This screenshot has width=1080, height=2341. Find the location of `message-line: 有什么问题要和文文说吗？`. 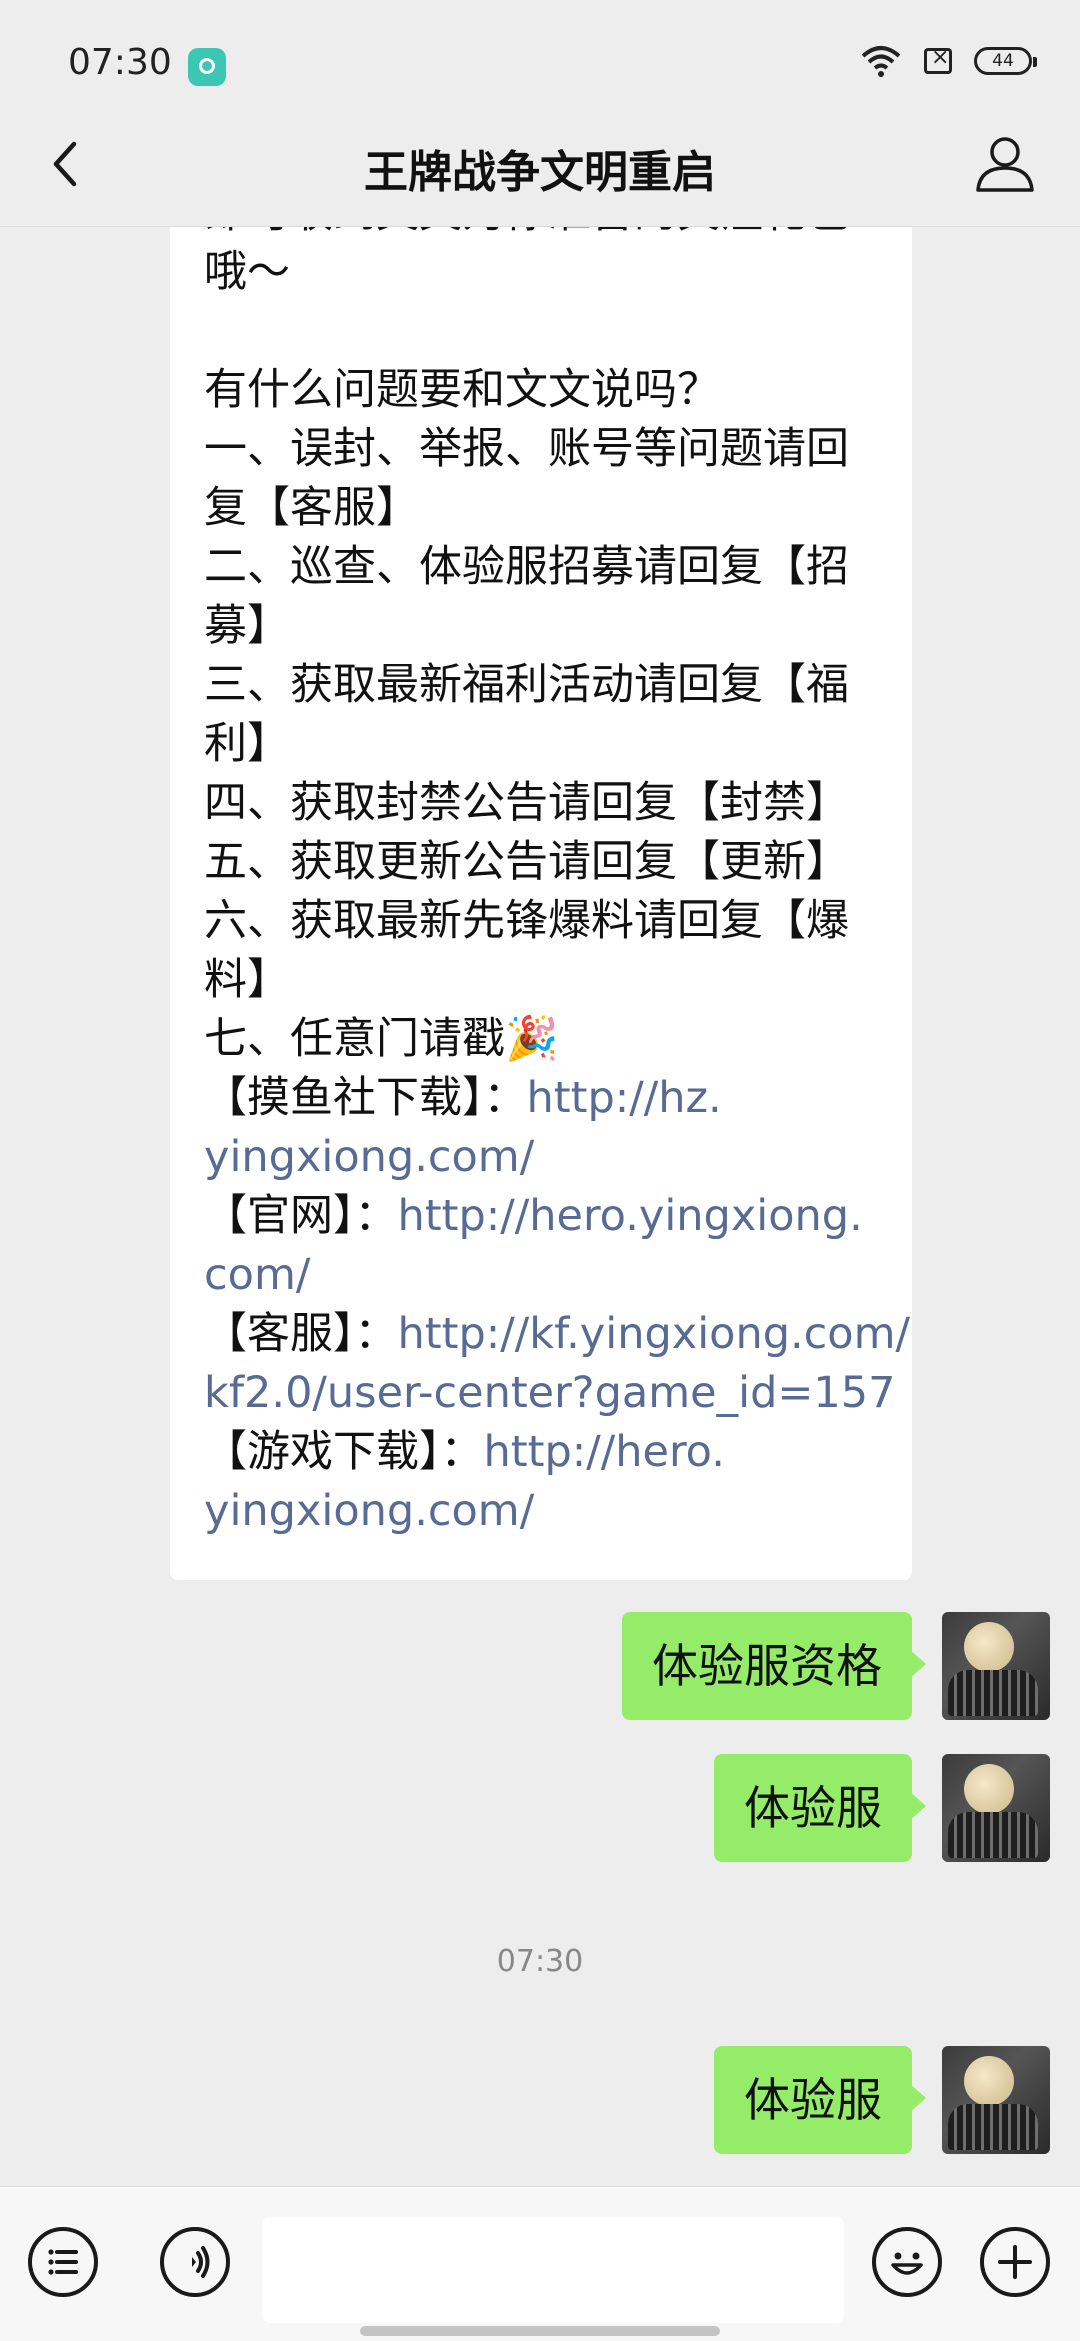

message-line: 有什么问题要和文文说吗？ is located at coordinates (544, 390).